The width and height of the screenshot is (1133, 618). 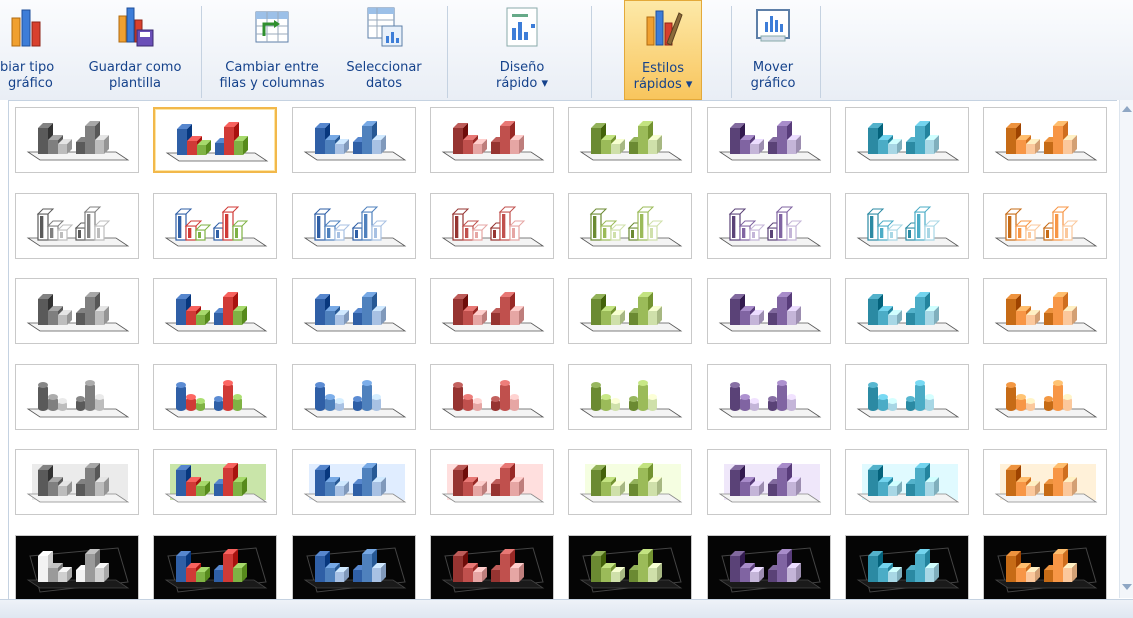 I want to click on quick-layout-button: Diseño rápido ▾, so click(x=522, y=50).